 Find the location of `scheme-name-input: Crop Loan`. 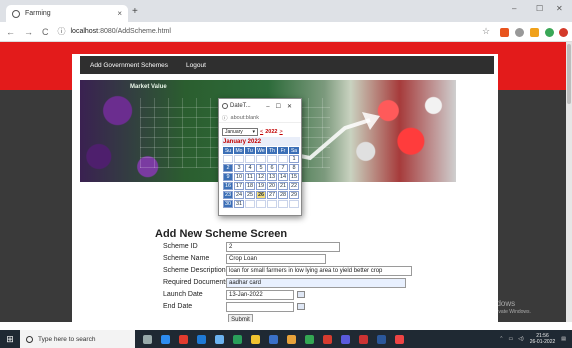

scheme-name-input: Crop Loan is located at coordinates (276, 259).